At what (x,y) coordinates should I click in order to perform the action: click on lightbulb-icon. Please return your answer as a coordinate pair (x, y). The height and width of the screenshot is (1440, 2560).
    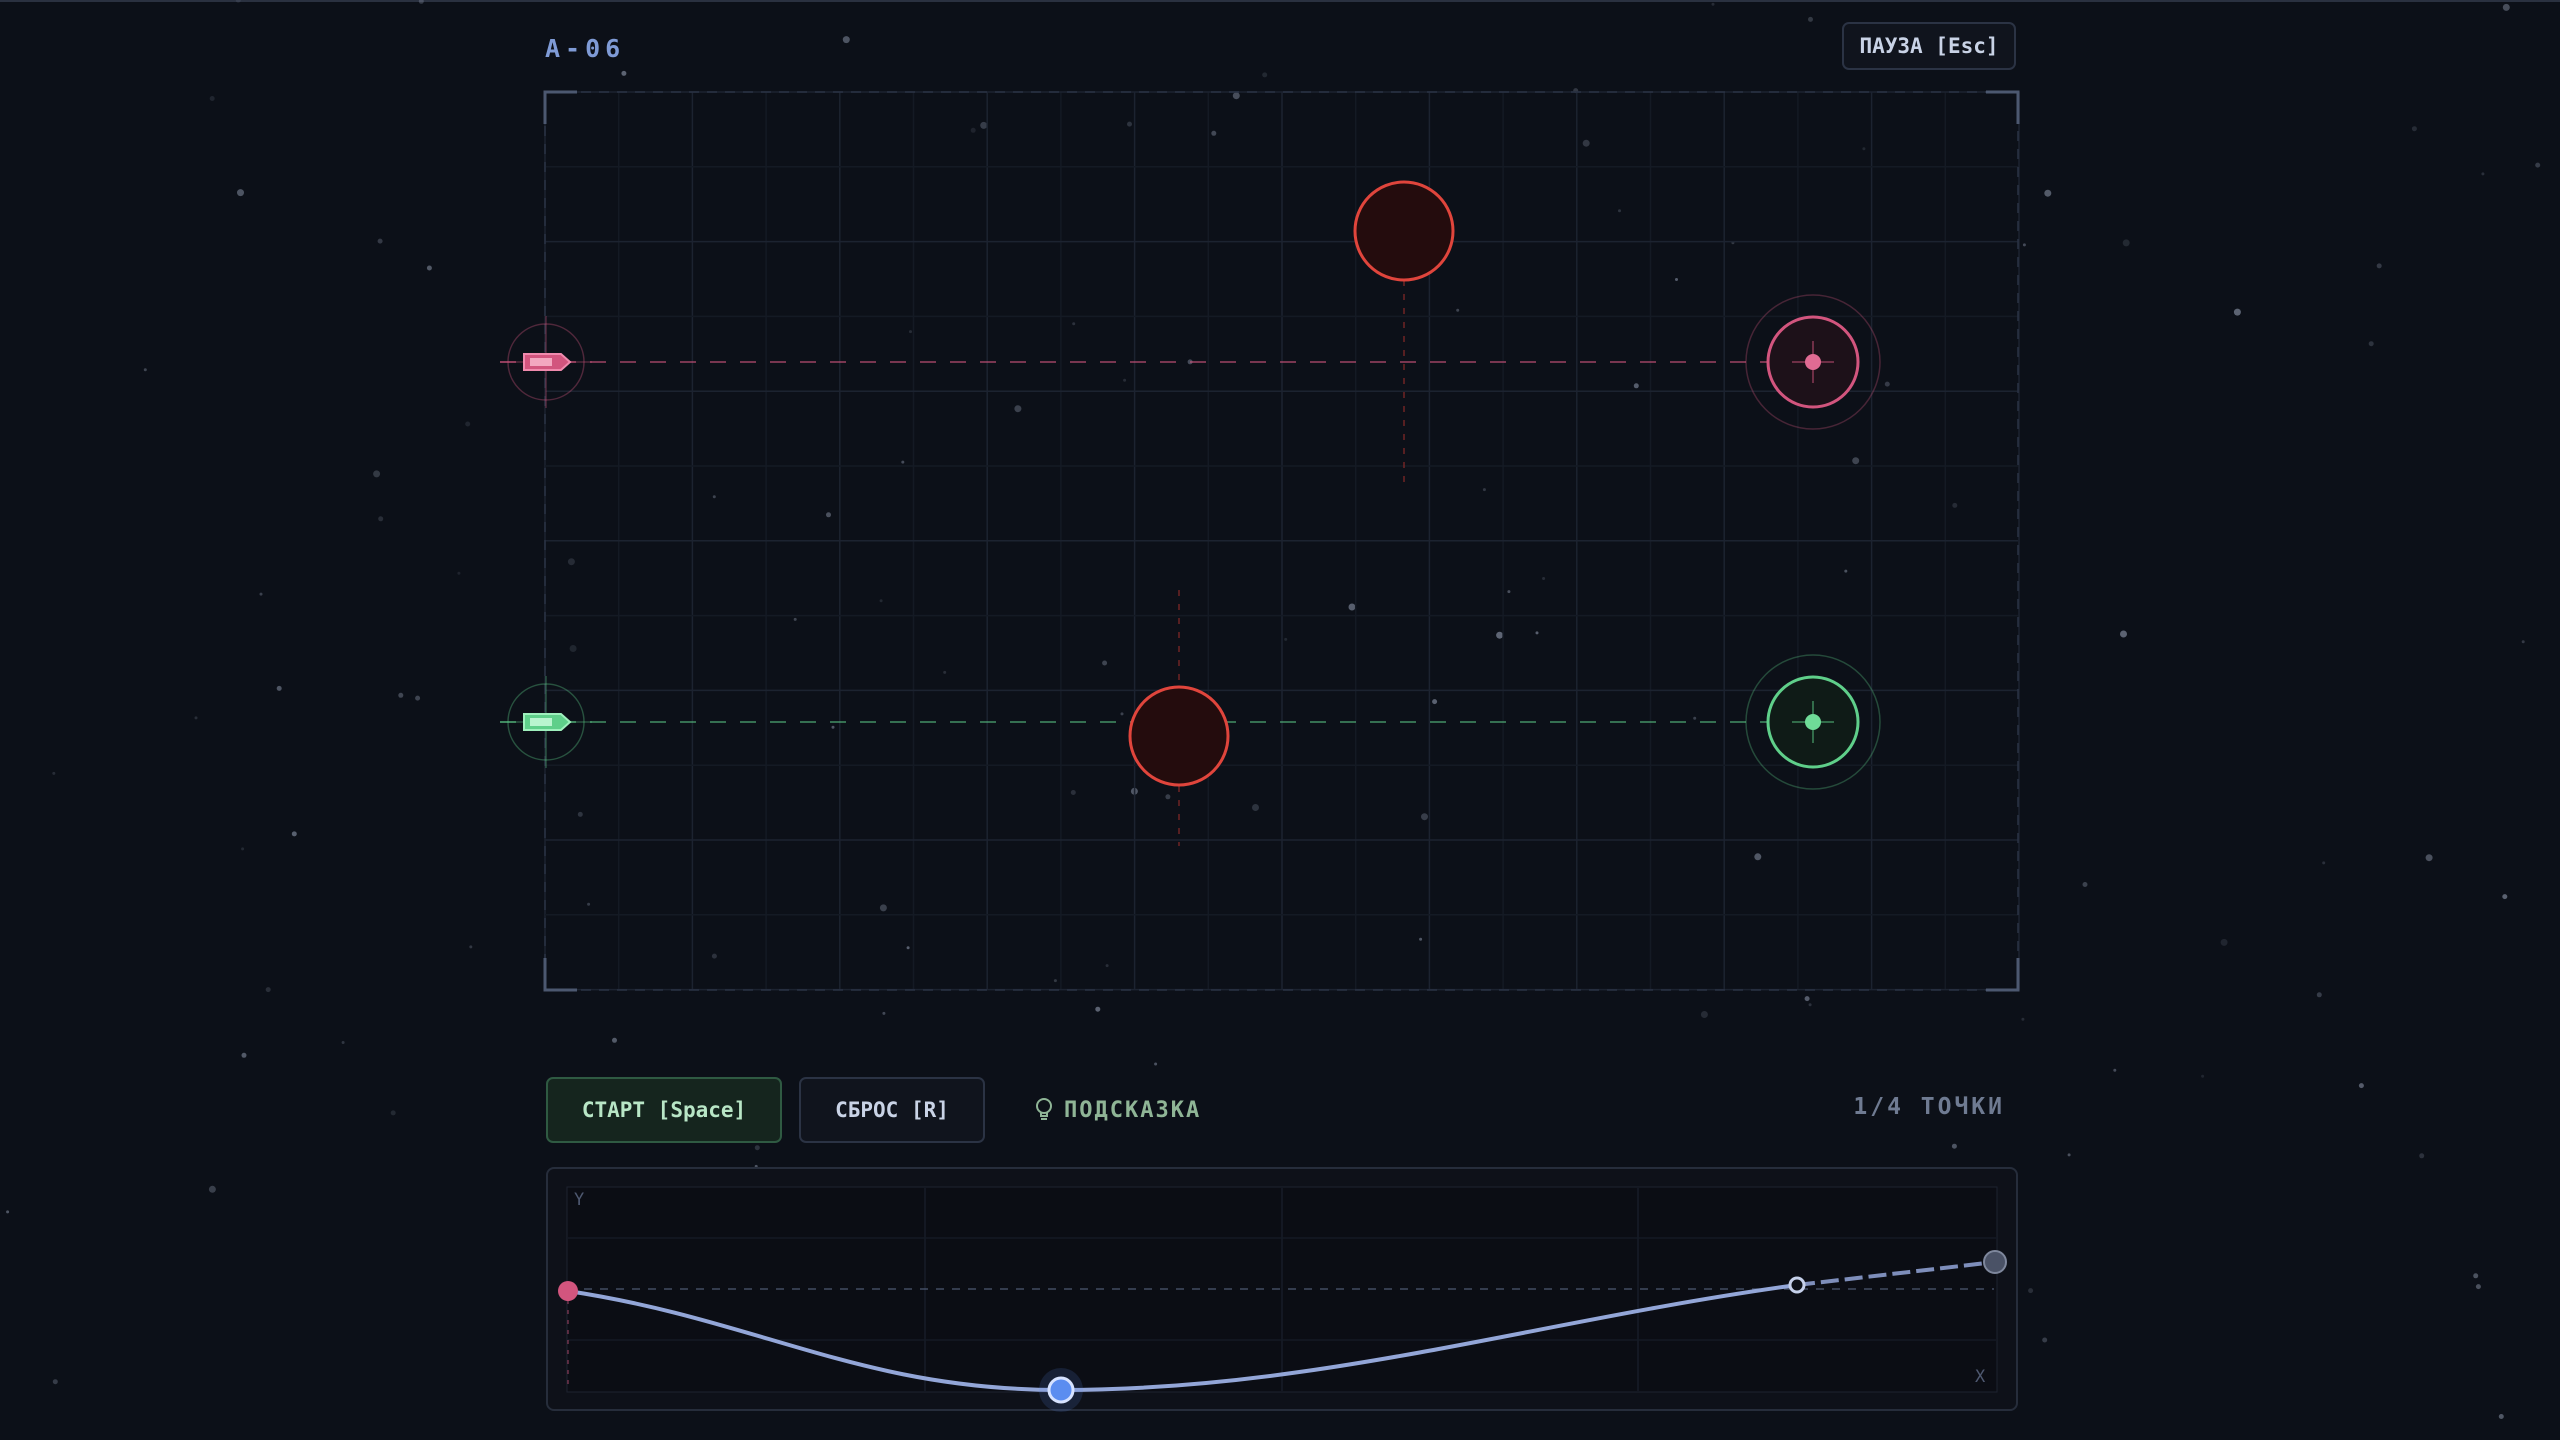
    Looking at the image, I should click on (1044, 1109).